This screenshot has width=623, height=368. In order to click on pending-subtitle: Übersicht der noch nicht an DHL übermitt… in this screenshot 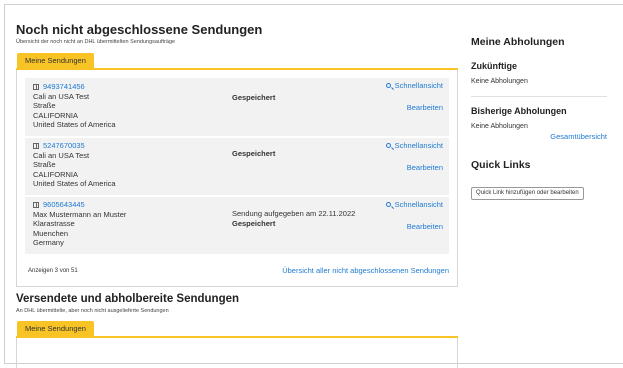, I will do `click(96, 42)`.